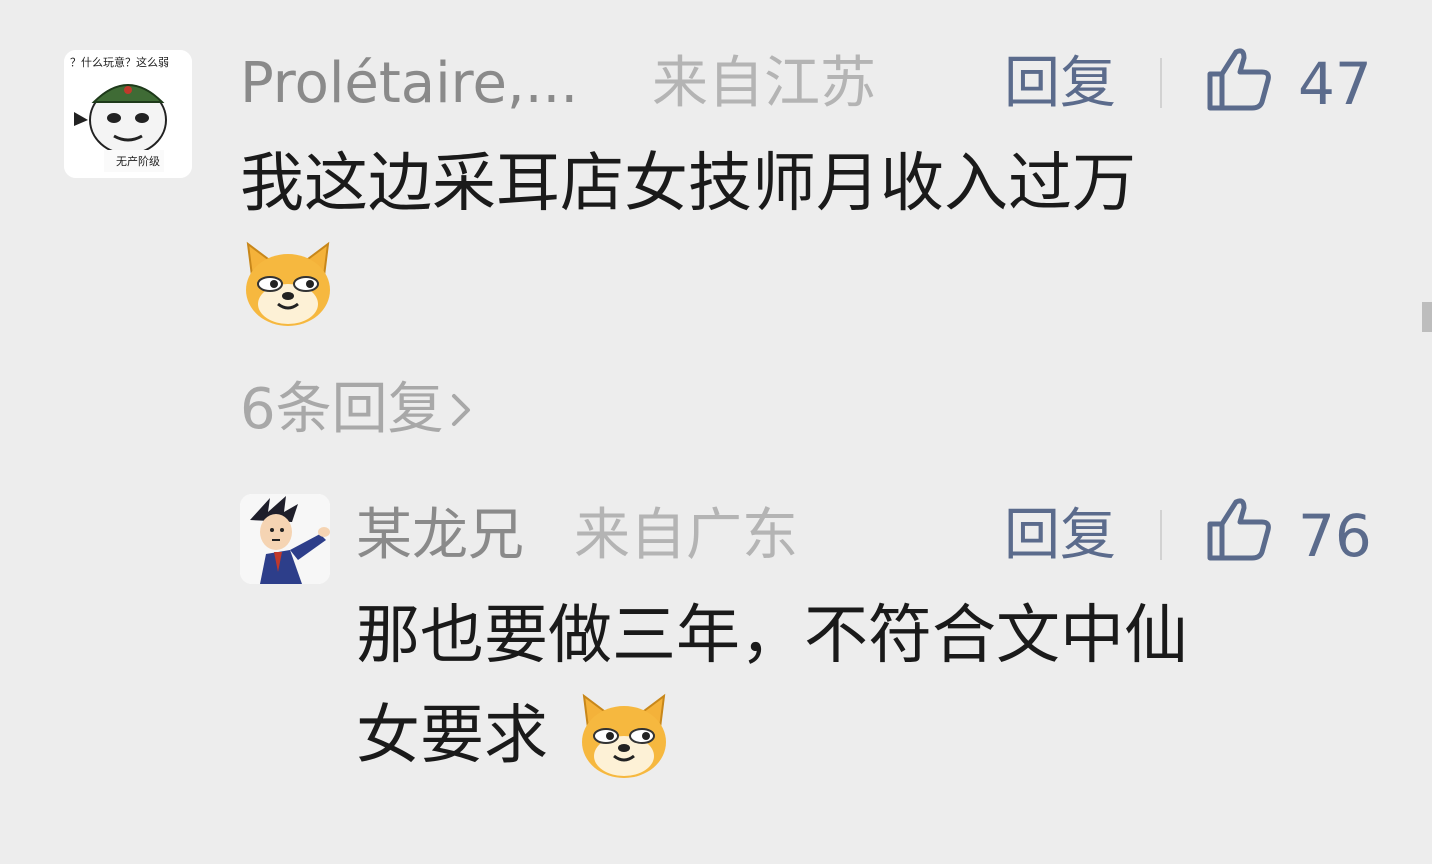  I want to click on avatar: ？什么玩意？这么弱 无产阶级, so click(128, 114).